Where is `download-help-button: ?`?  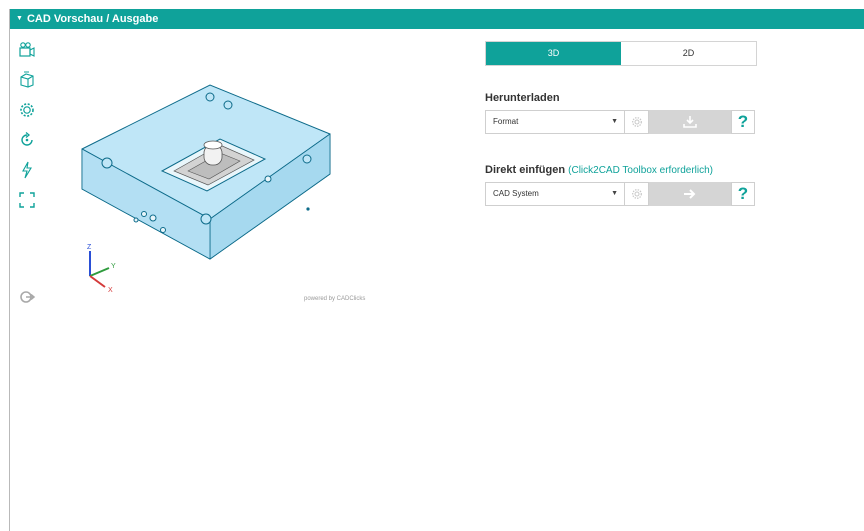 download-help-button: ? is located at coordinates (743, 122).